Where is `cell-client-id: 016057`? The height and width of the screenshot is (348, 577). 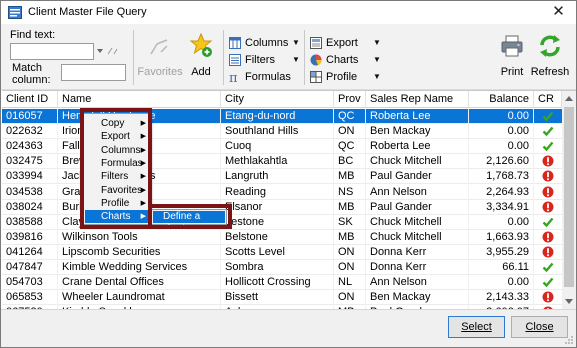 cell-client-id: 016057 is located at coordinates (30, 116).